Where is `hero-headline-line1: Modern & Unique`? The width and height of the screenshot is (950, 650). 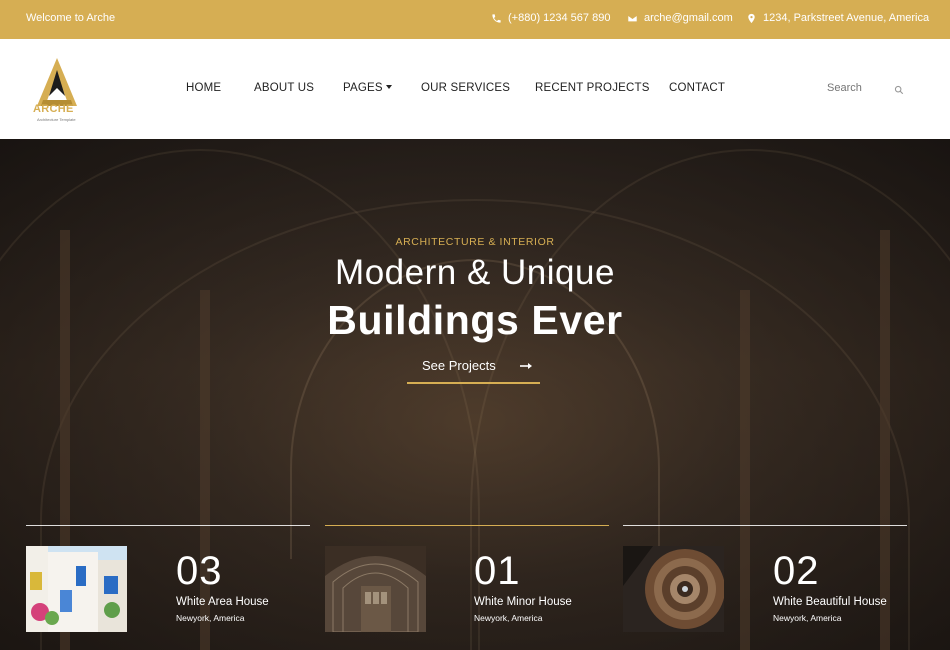
hero-headline-line1: Modern & Unique is located at coordinates (475, 272).